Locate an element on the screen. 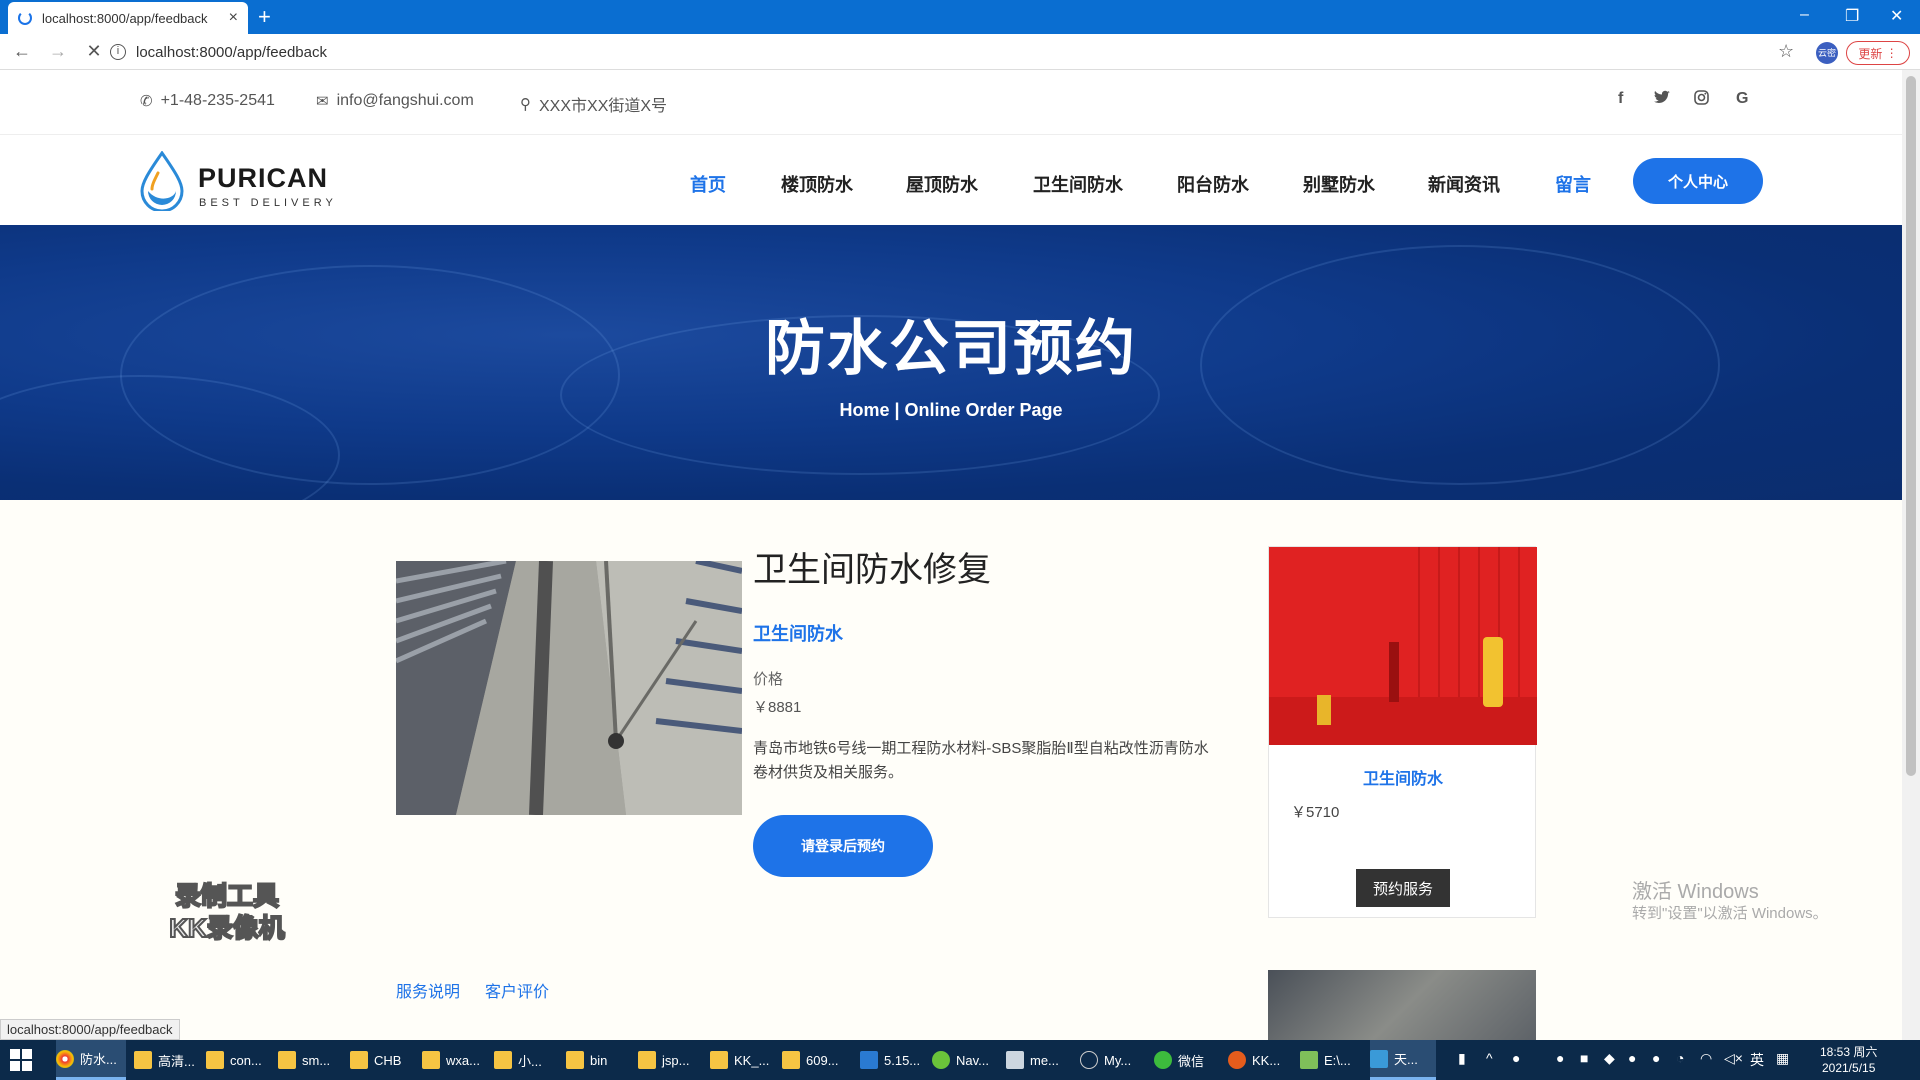 The width and height of the screenshot is (1920, 1080). nav-balcony-waterproof: 阳台防水 is located at coordinates (1213, 184).